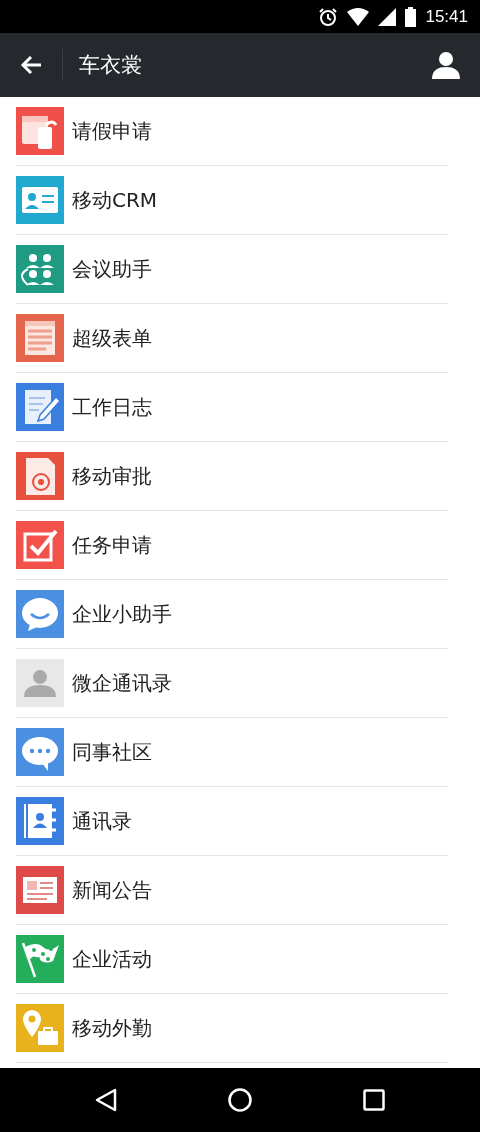 The height and width of the screenshot is (1132, 480). I want to click on app-list-item: 同事社区, so click(232, 752).